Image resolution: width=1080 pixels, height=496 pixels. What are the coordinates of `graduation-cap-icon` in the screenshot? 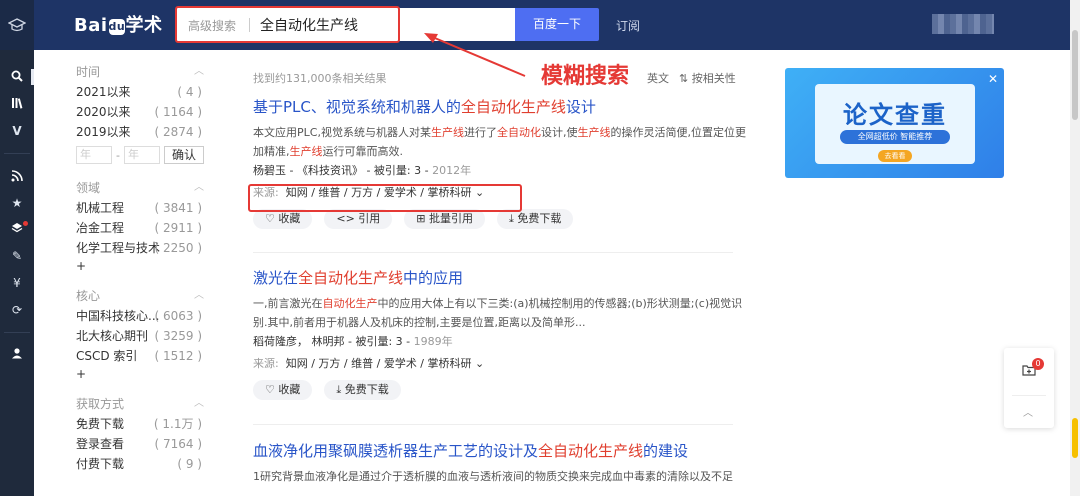 It's located at (17, 25).